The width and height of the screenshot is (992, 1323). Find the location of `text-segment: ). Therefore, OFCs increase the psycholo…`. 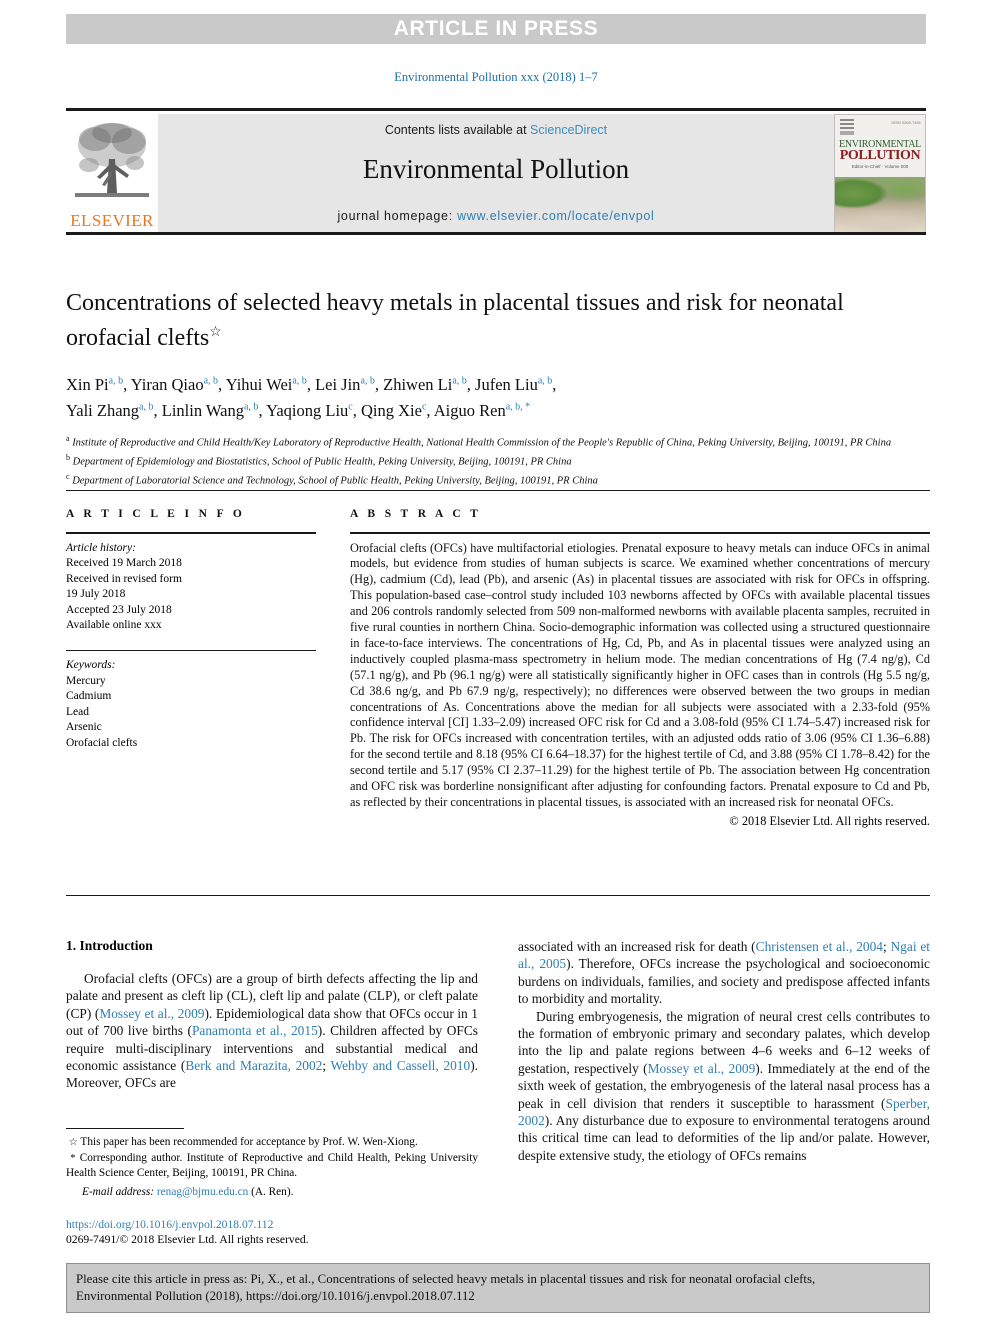

text-segment: ). Therefore, OFCs increase the psycholo… is located at coordinates (724, 981).